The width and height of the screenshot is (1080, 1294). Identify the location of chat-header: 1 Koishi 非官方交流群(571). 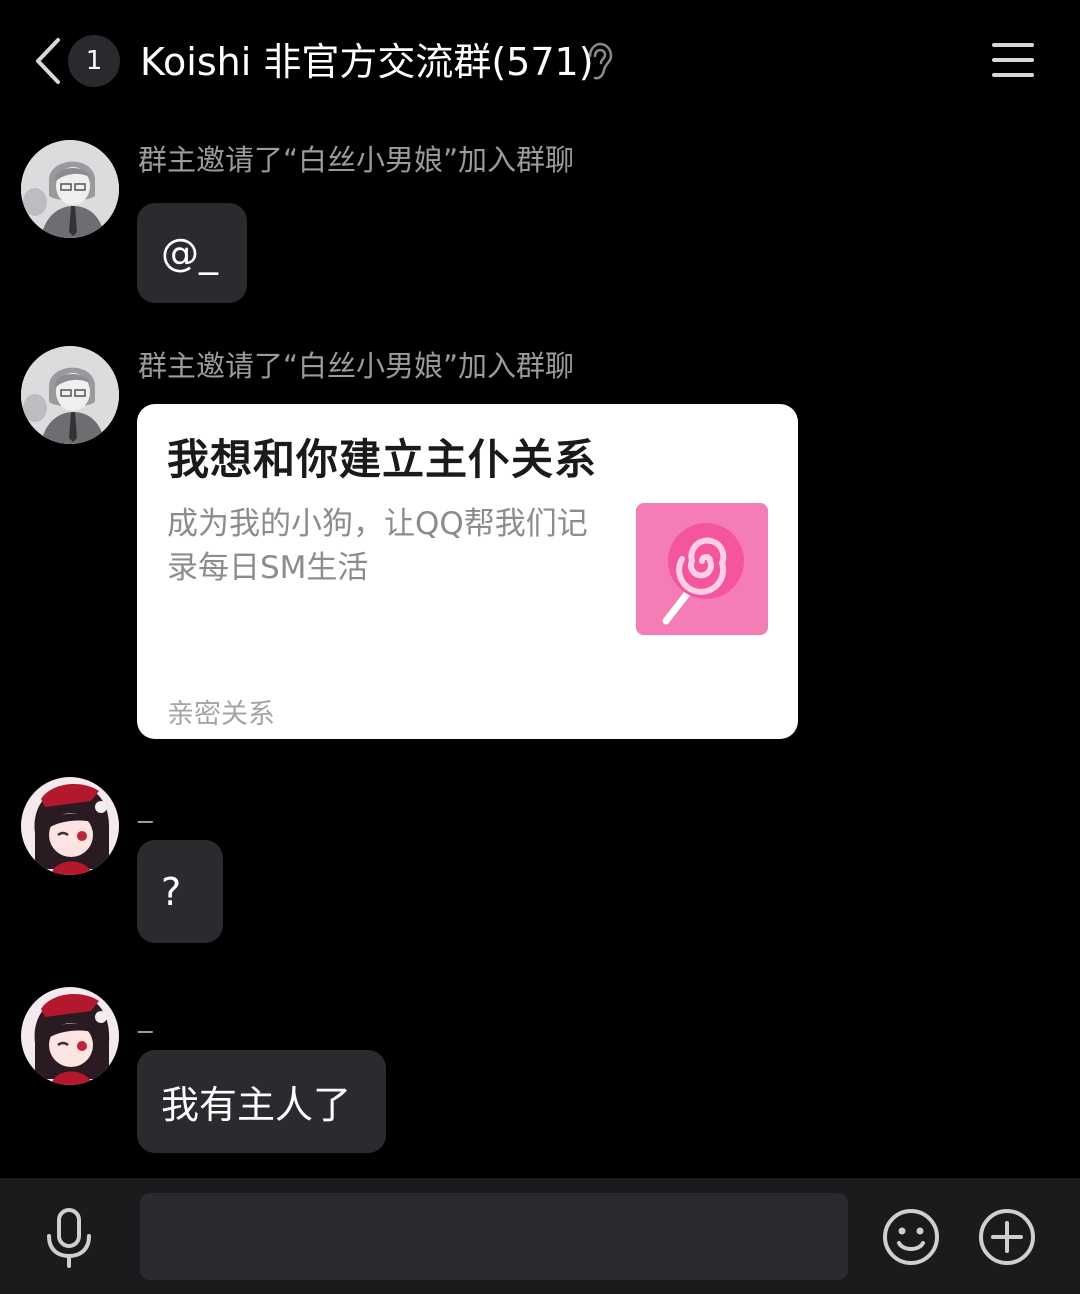
(540, 62).